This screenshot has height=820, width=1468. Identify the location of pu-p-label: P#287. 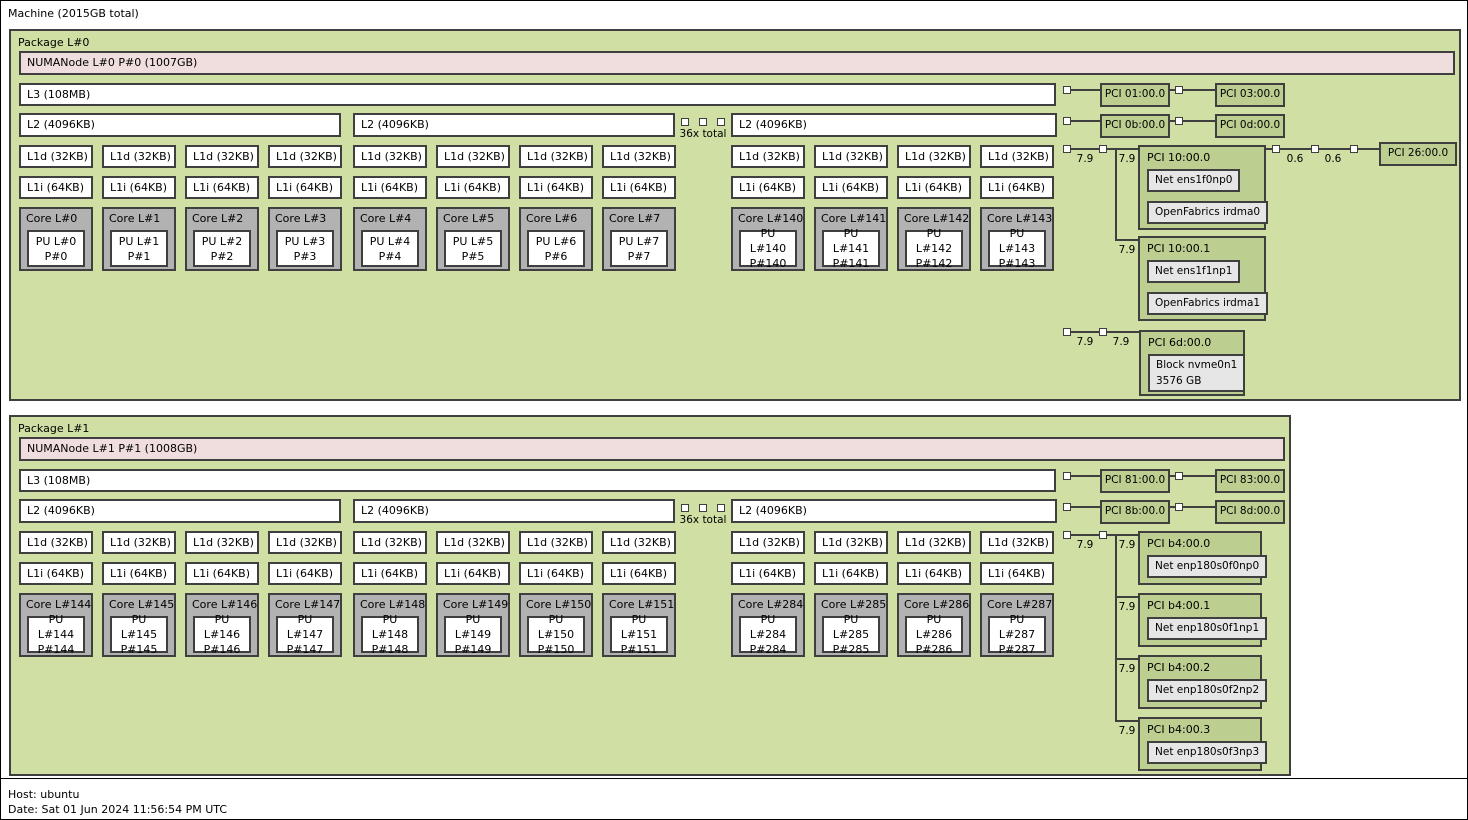
(1017, 649).